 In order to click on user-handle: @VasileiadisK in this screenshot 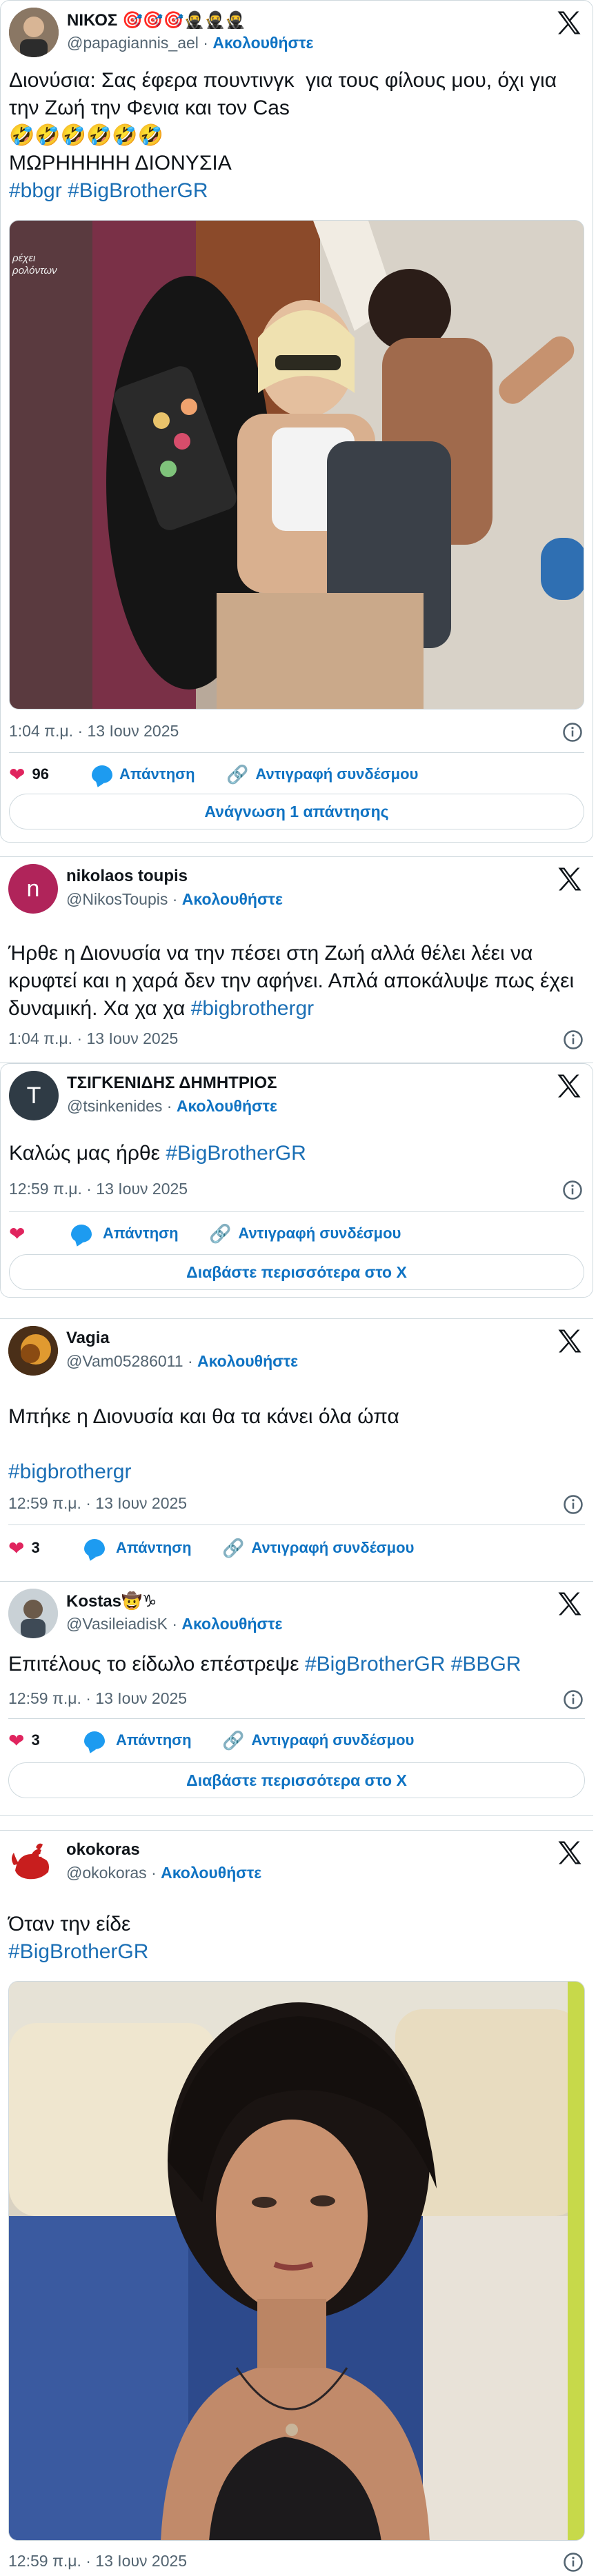, I will do `click(117, 1624)`.